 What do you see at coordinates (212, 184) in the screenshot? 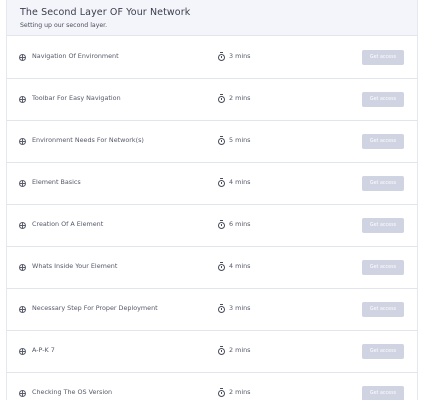
I see `lesson-row: Element Basics 4 mins Get access` at bounding box center [212, 184].